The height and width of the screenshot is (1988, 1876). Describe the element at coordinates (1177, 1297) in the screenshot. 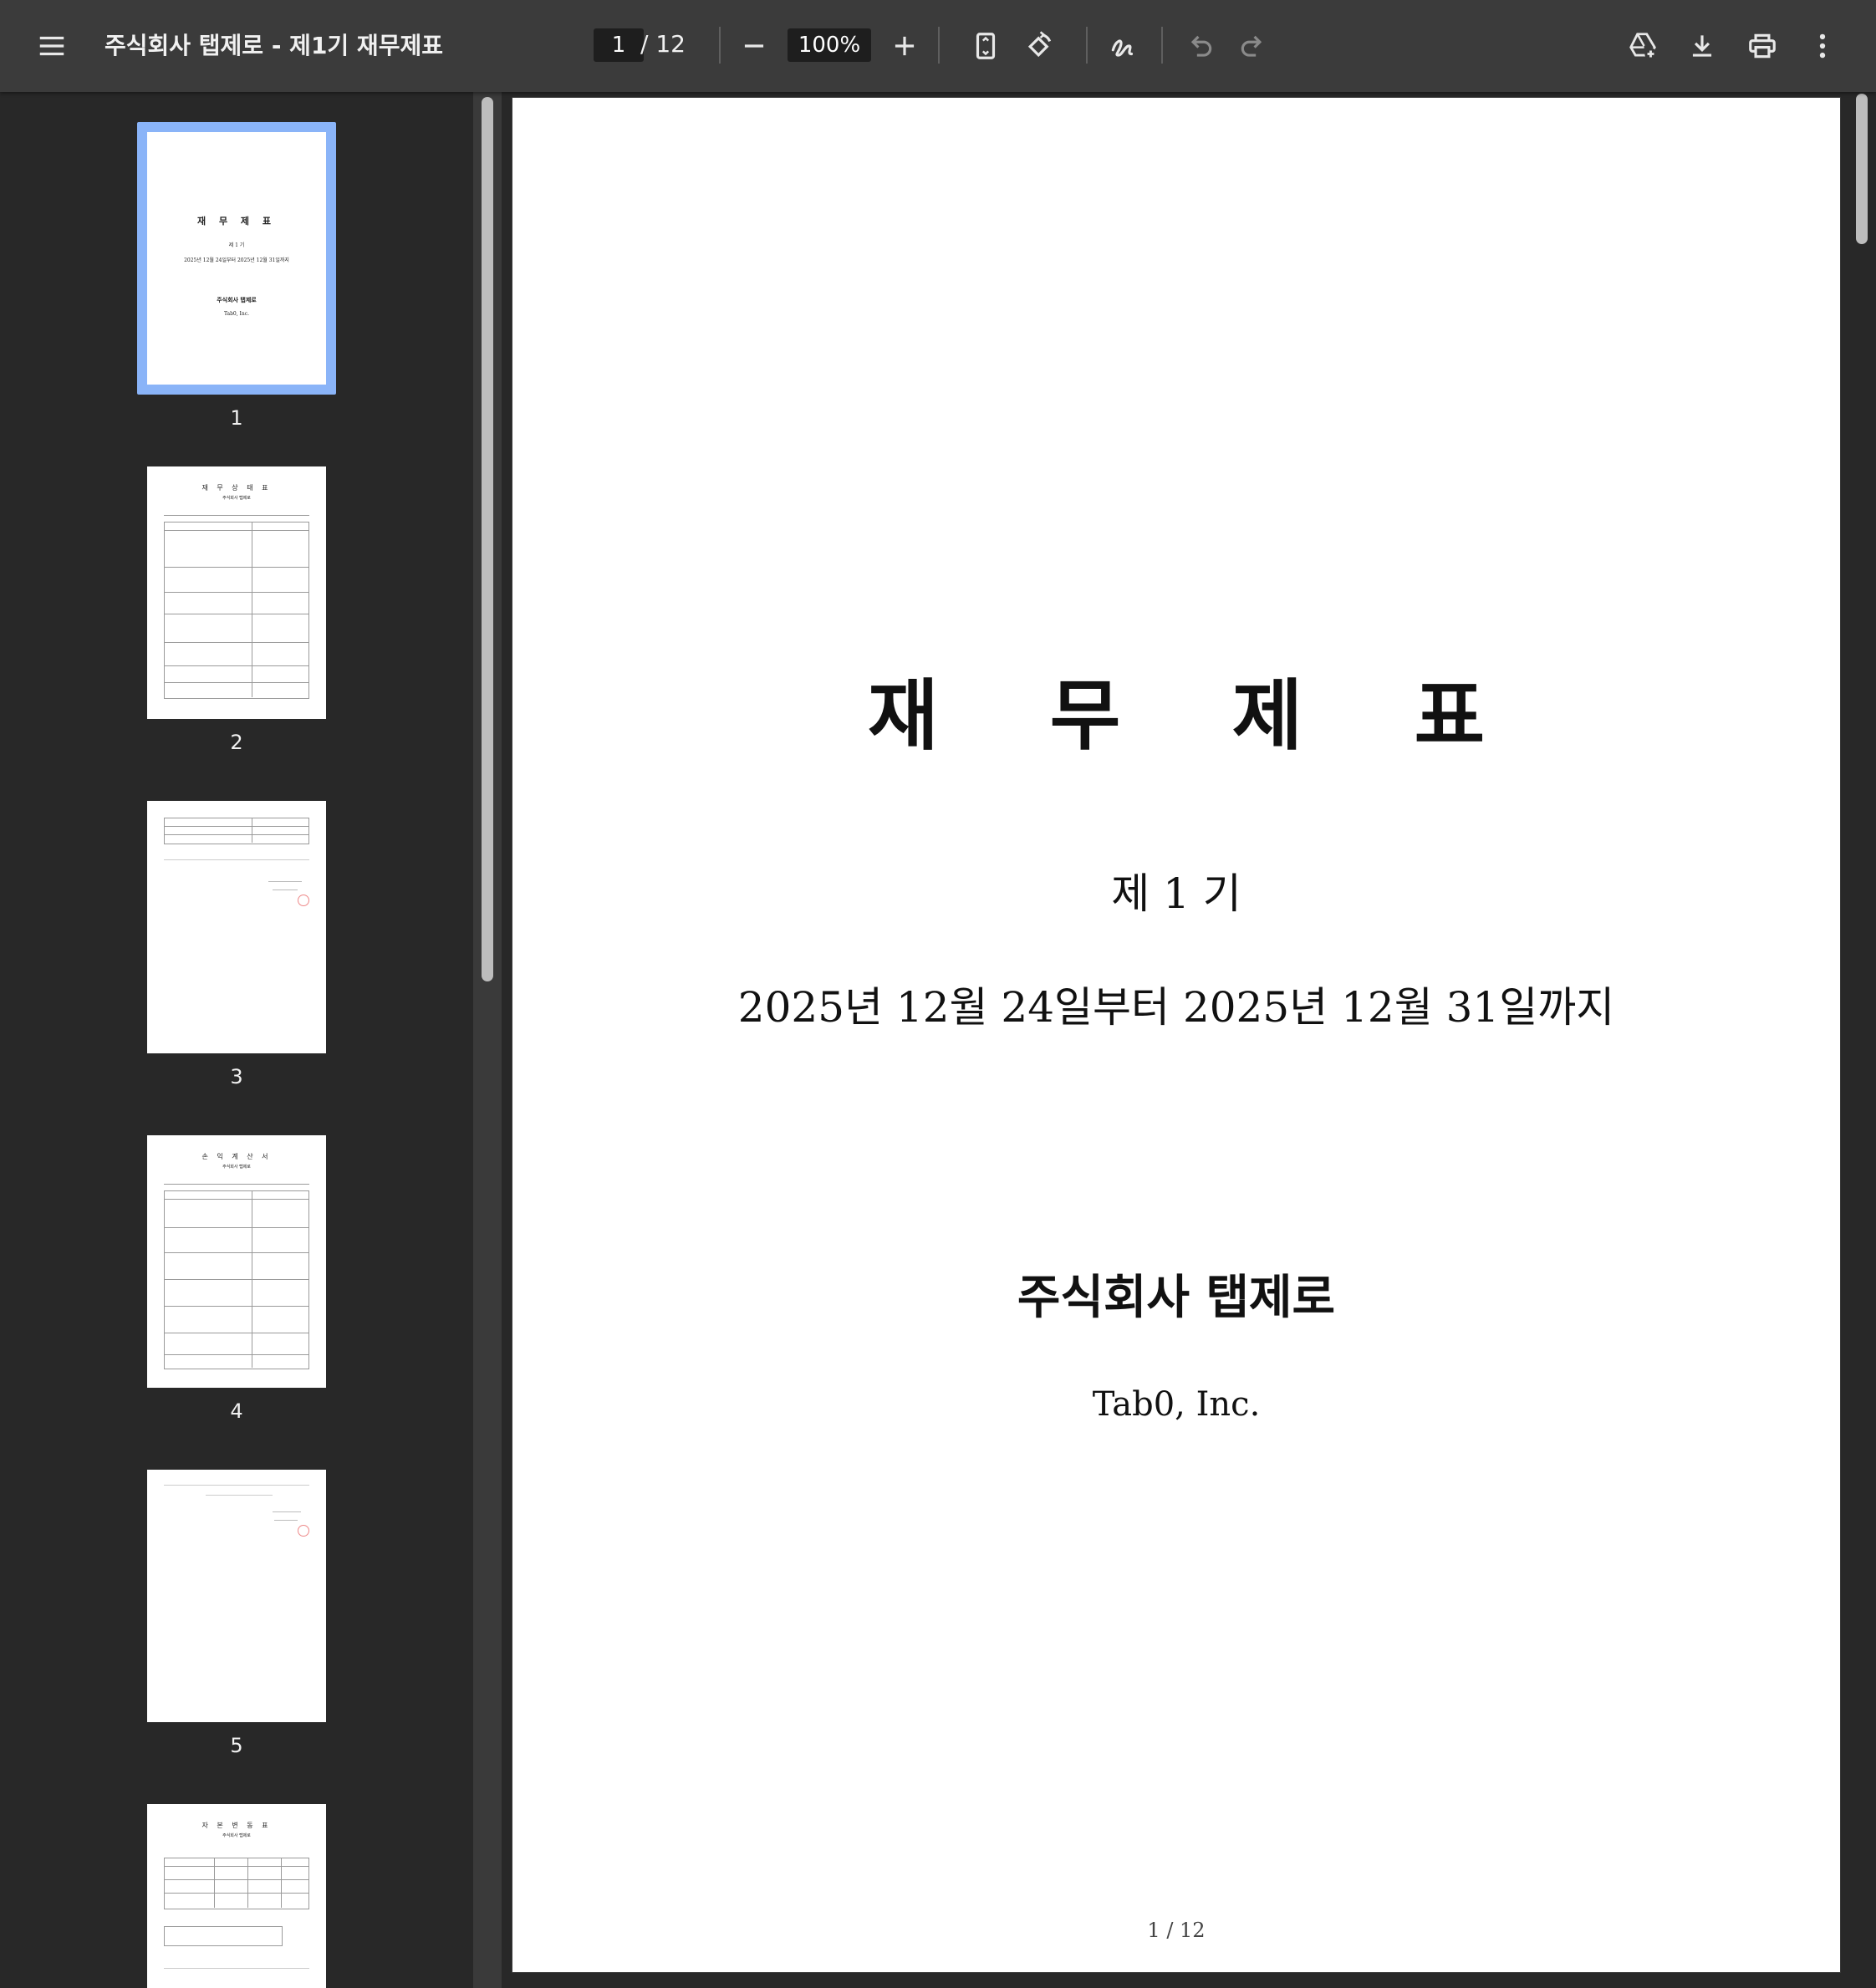

I see `company-name: 주식회사 탭제로` at that location.